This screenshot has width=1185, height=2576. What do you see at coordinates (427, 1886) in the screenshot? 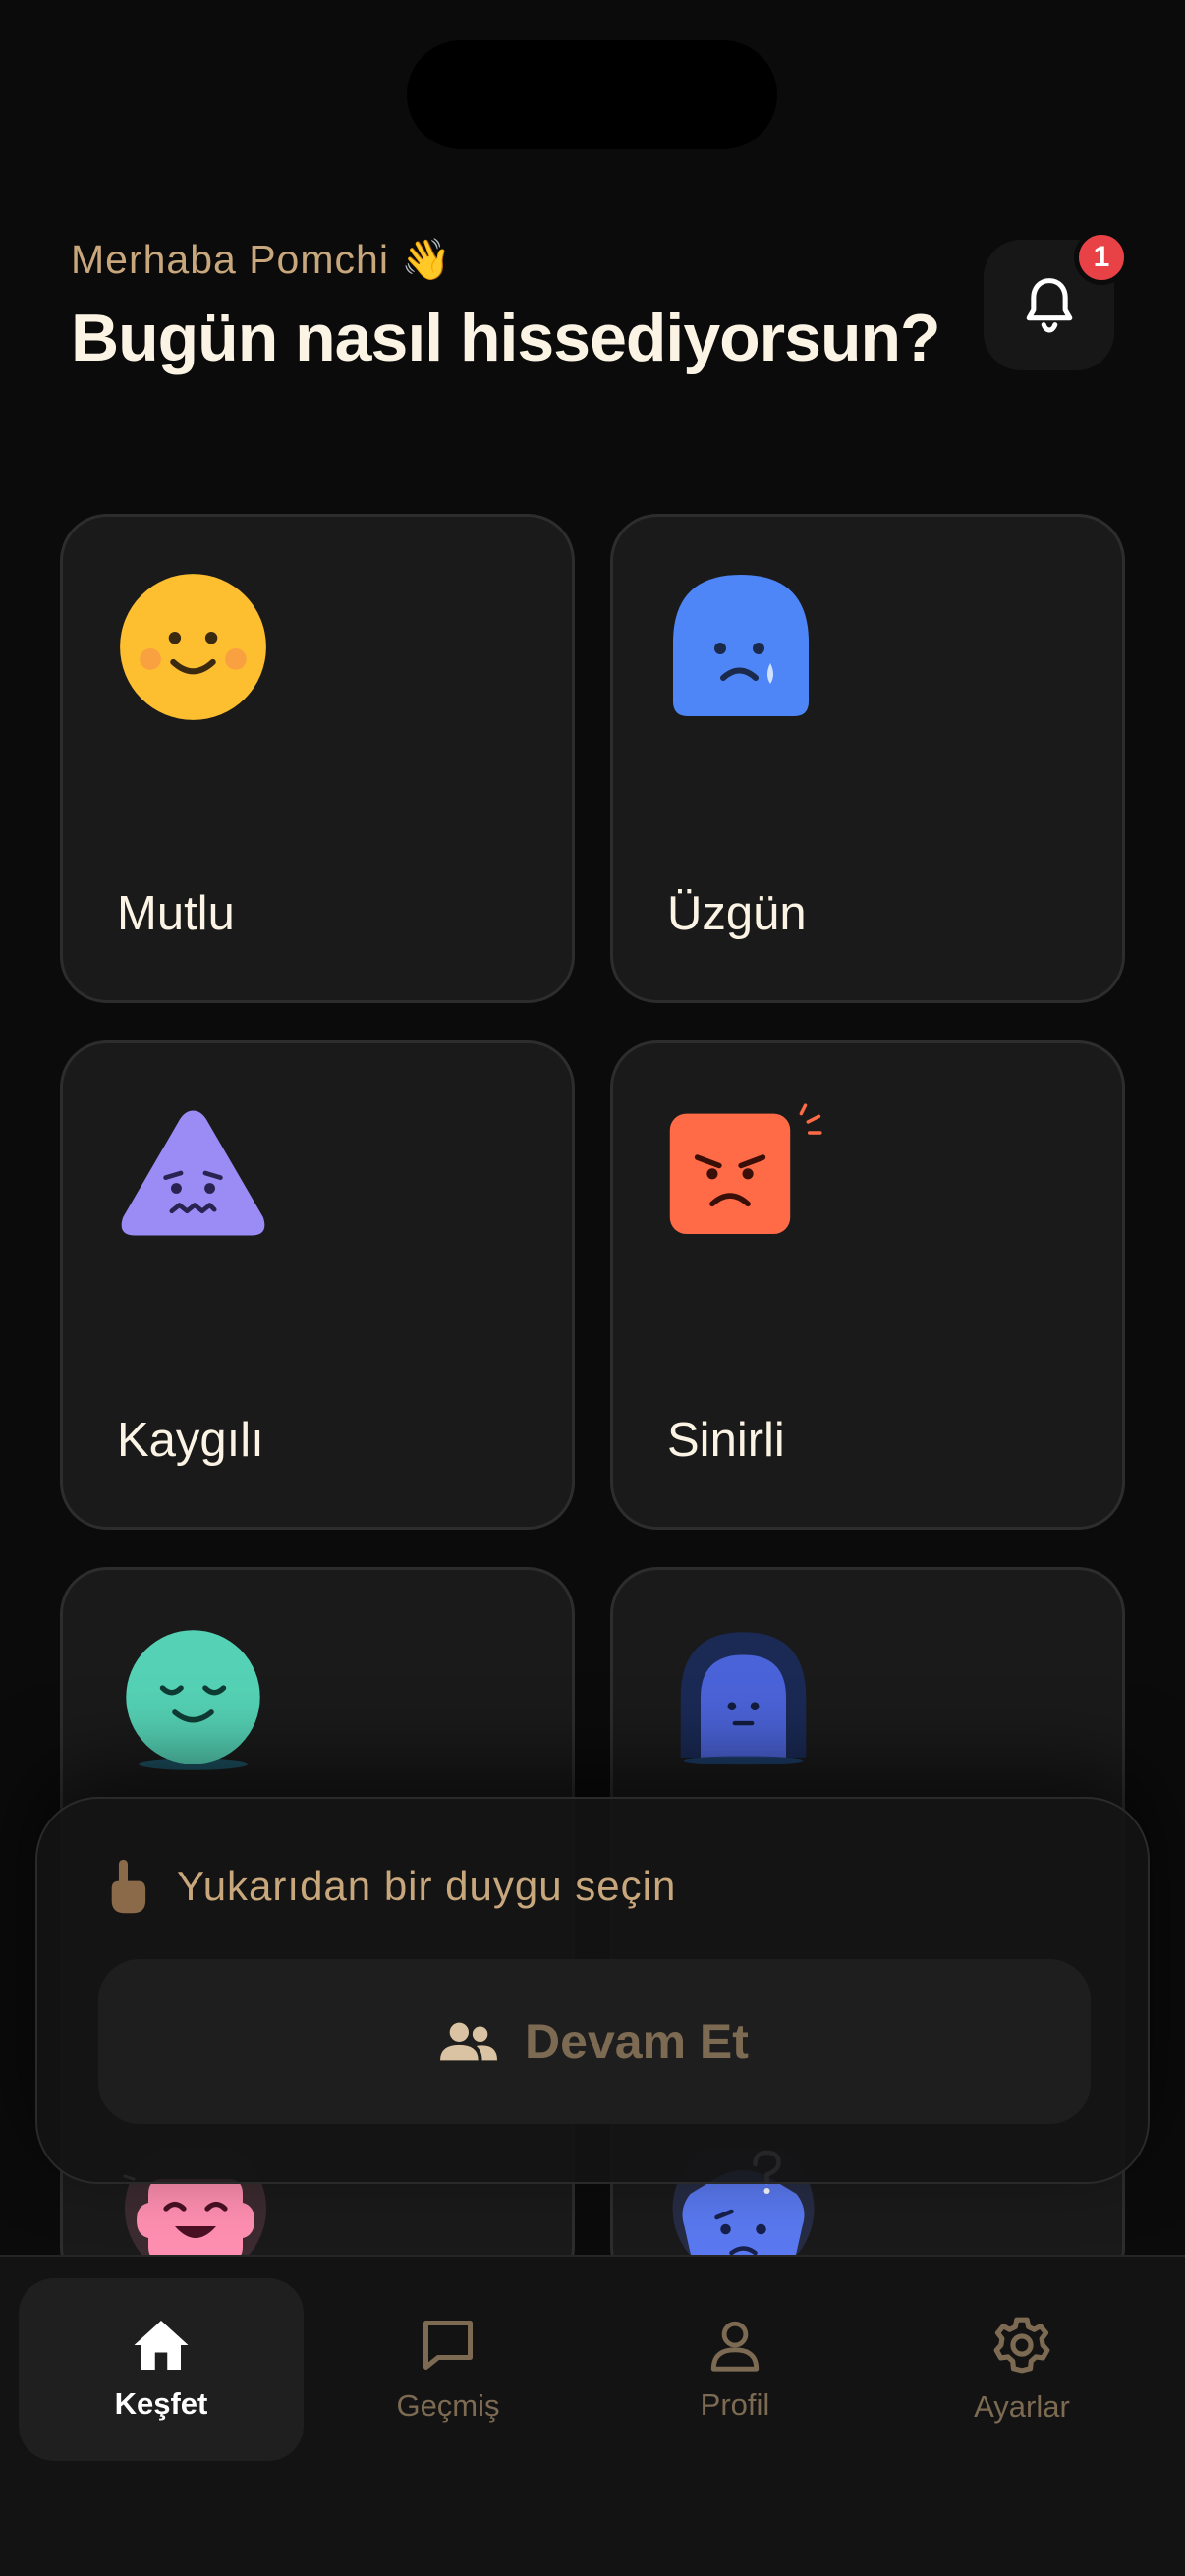
I see `hint-text: Yukarıdan bir duygu seçin` at bounding box center [427, 1886].